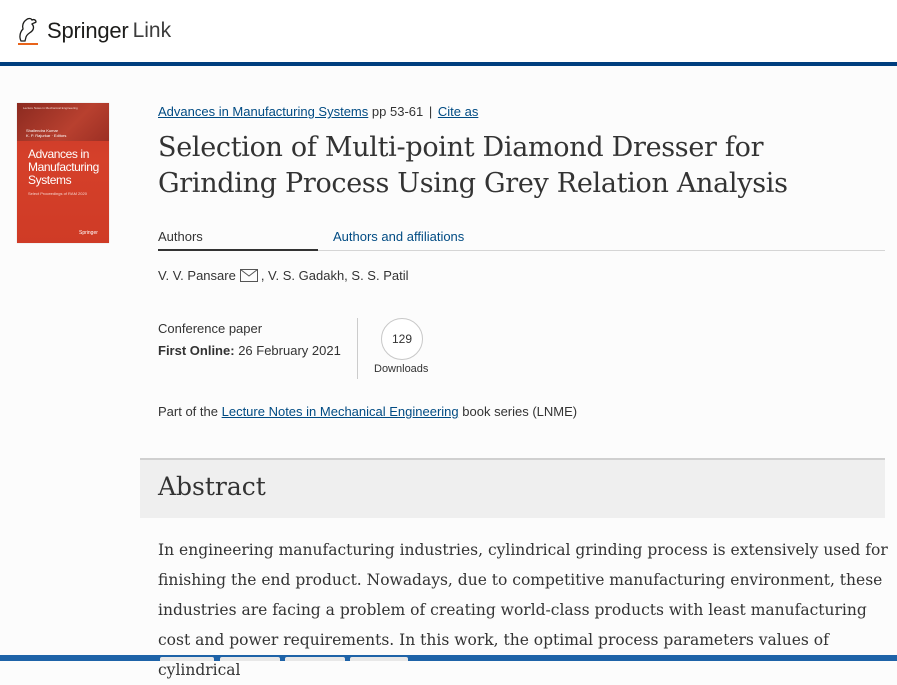 This screenshot has height=685, width=897. What do you see at coordinates (152, 30) in the screenshot?
I see `brand-link: Link` at bounding box center [152, 30].